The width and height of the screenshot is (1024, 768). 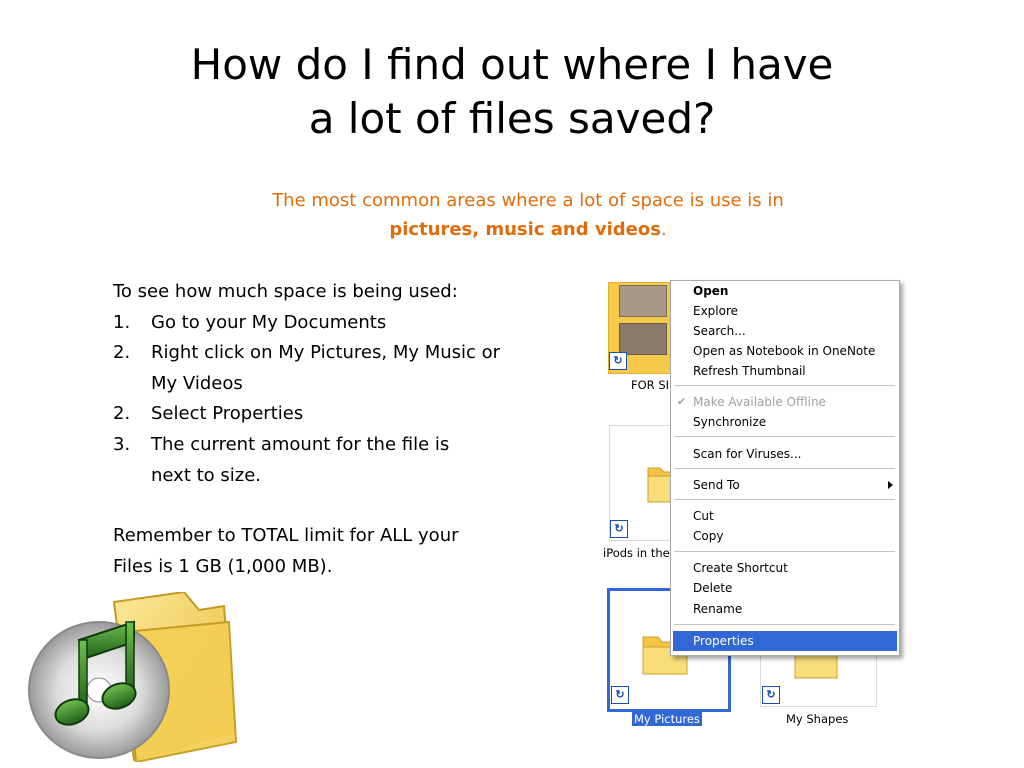 What do you see at coordinates (286, 536) in the screenshot?
I see `reminder-line-1: Remember to TOTAL limit for ALL your` at bounding box center [286, 536].